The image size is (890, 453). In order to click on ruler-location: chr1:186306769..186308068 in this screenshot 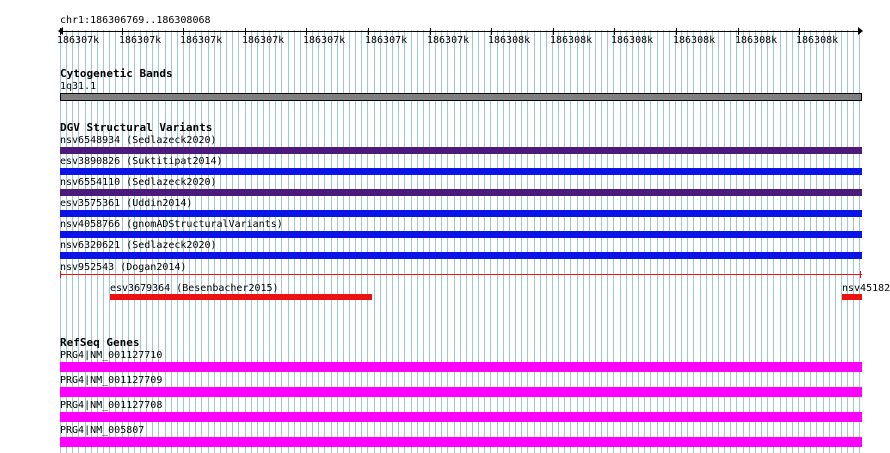, I will do `click(135, 20)`.